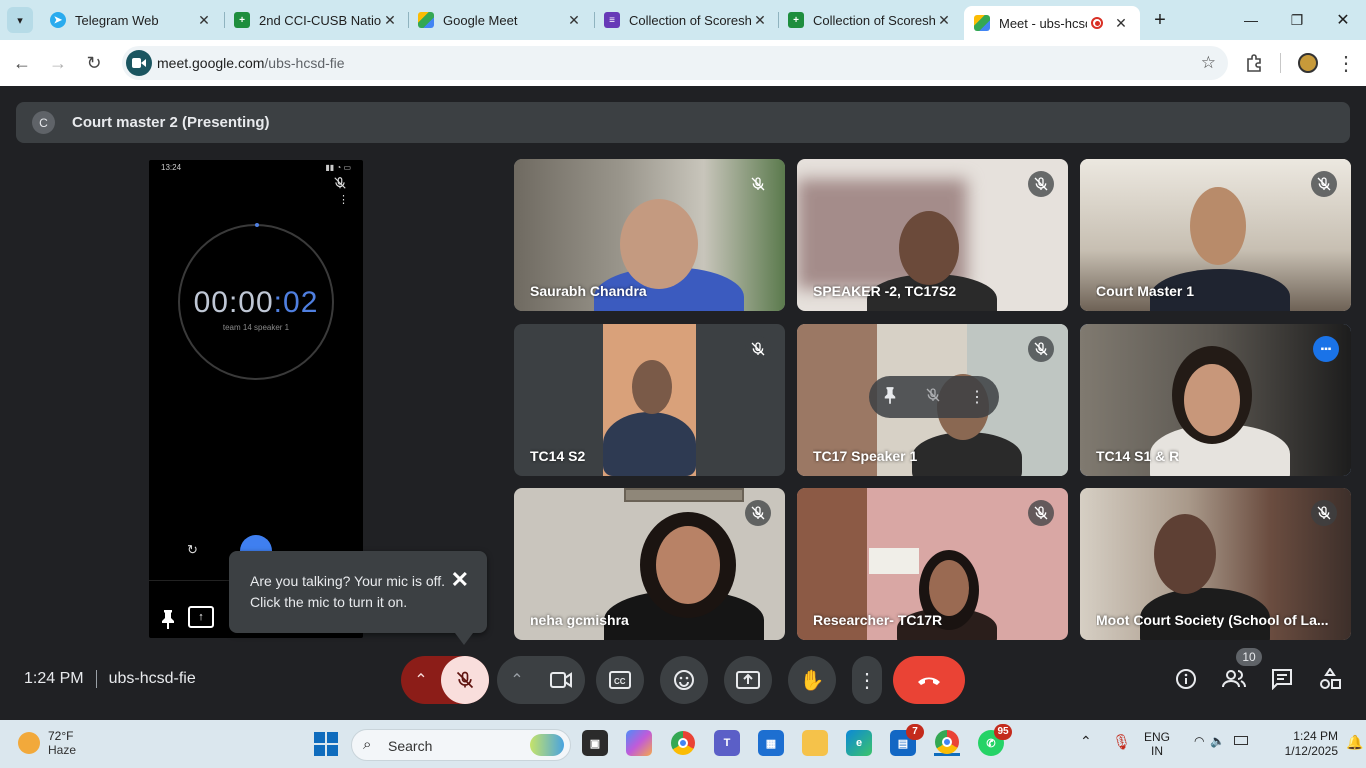 The width and height of the screenshot is (1366, 768). Describe the element at coordinates (947, 742) in the screenshot. I see `chrome-active-icon` at that location.